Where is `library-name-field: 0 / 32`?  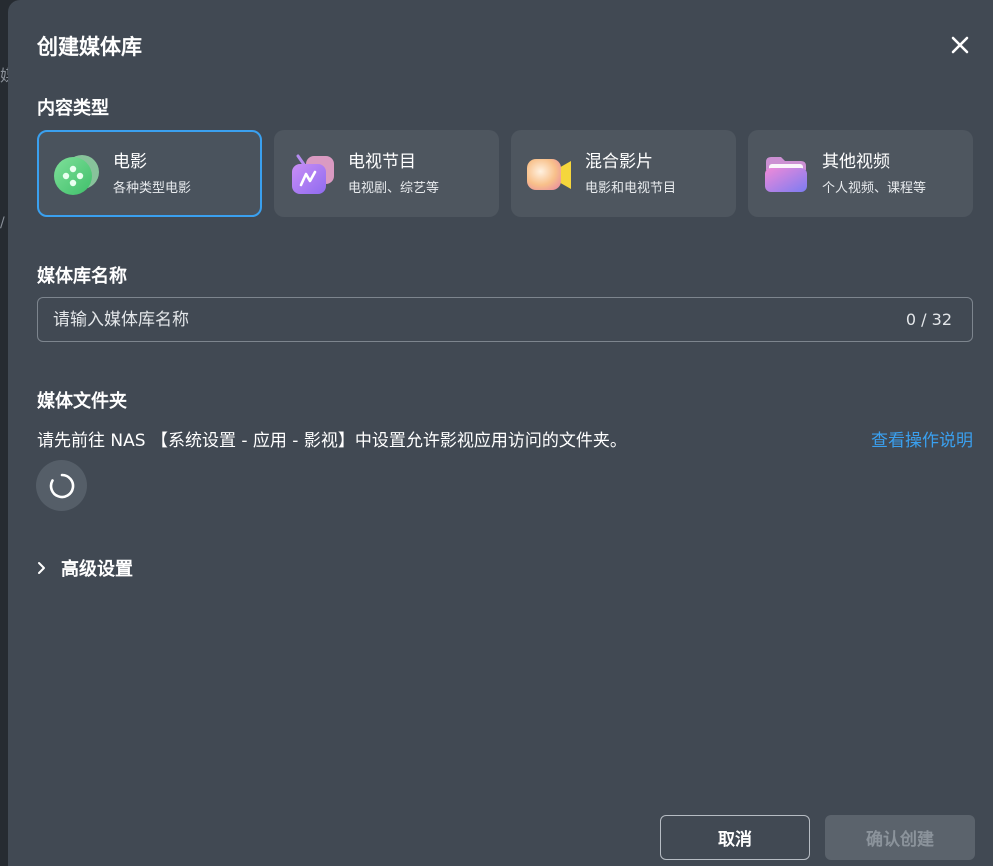
library-name-field: 0 / 32 is located at coordinates (505, 319).